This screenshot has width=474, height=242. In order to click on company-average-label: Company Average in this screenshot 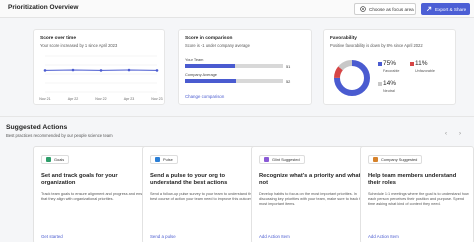, I will do `click(201, 74)`.